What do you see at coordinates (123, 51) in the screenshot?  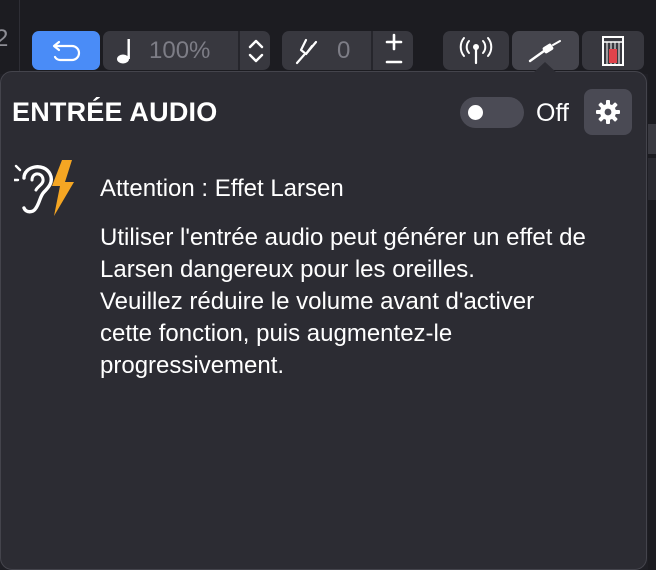 I see `music-note-icon` at bounding box center [123, 51].